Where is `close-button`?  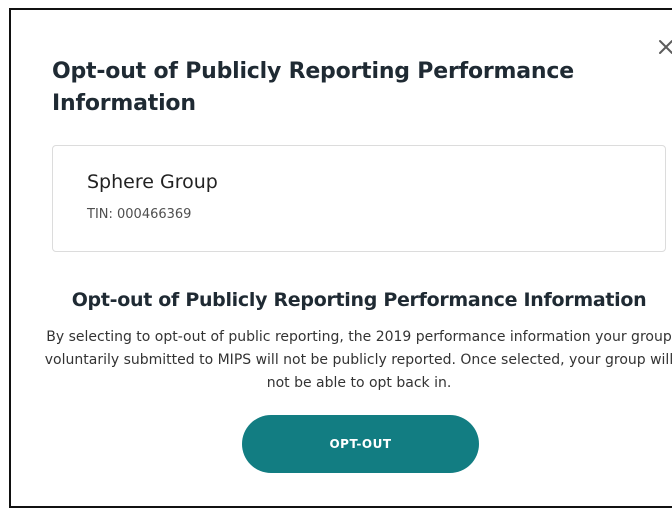
close-button is located at coordinates (660, 47).